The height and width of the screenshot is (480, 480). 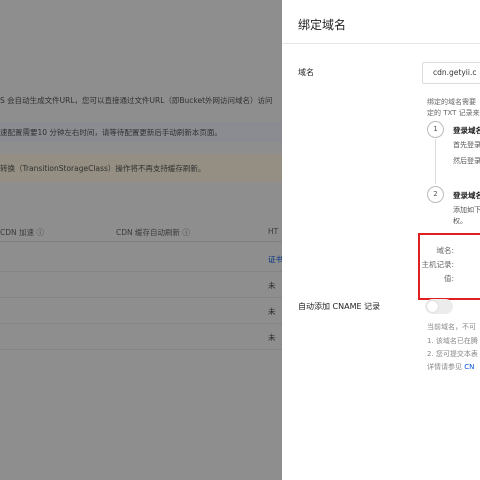 I want to click on record-domain-label: 域名:, so click(x=445, y=250).